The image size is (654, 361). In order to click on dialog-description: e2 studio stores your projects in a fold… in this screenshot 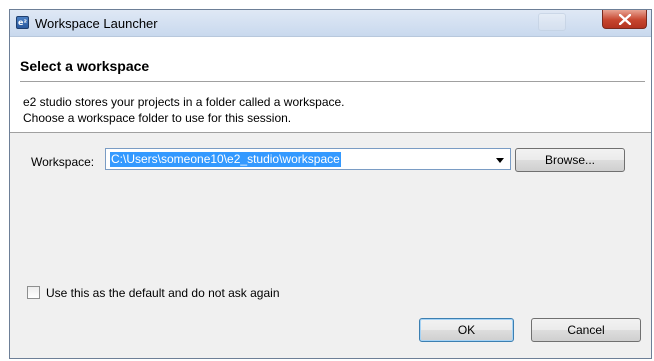, I will do `click(184, 110)`.